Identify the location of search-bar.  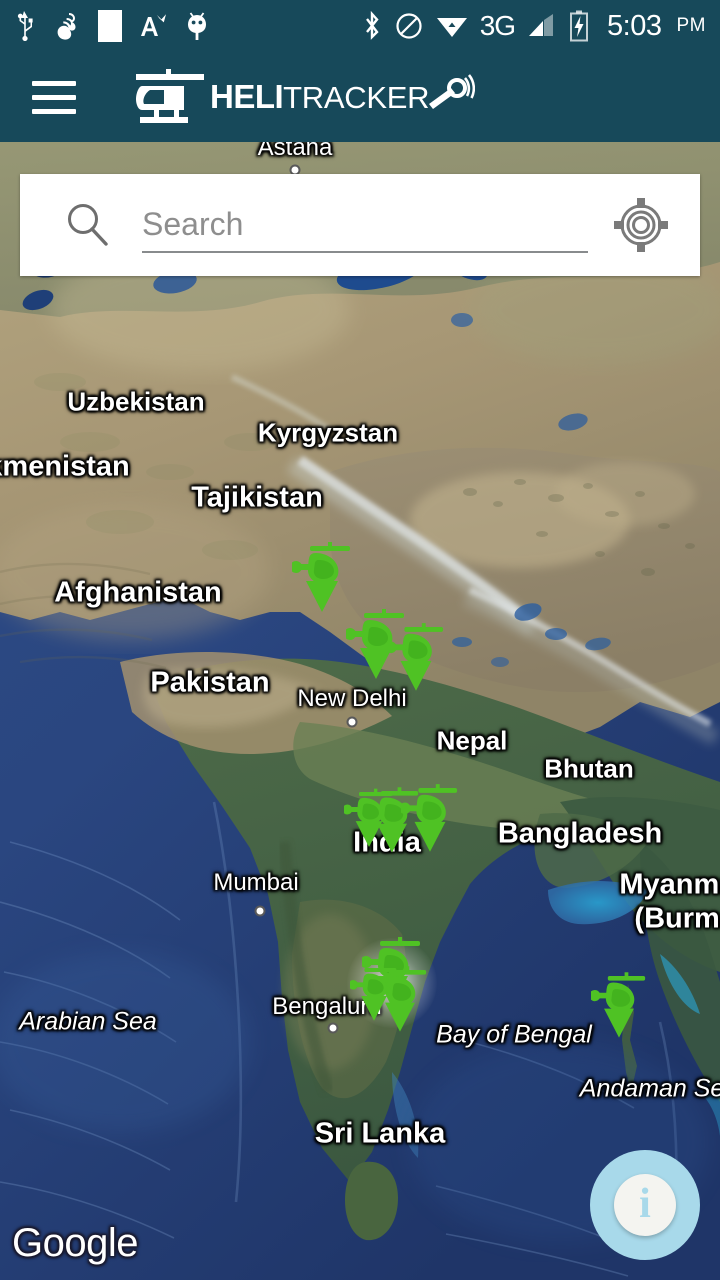
(360, 225).